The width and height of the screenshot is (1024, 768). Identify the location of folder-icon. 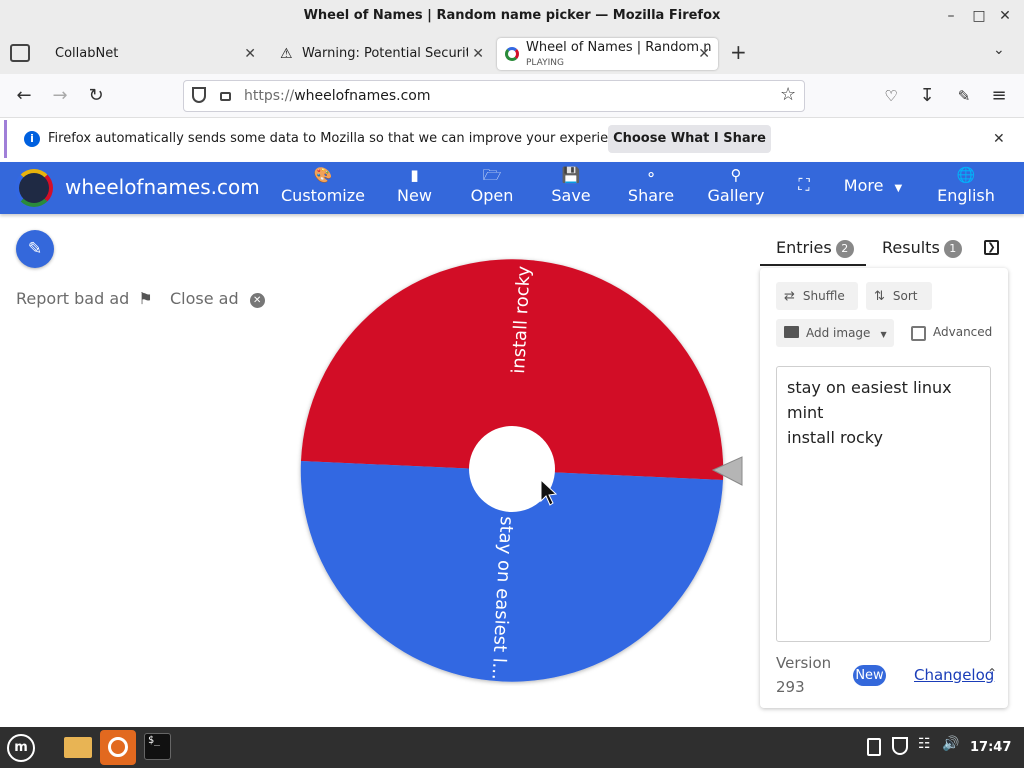
(78, 747).